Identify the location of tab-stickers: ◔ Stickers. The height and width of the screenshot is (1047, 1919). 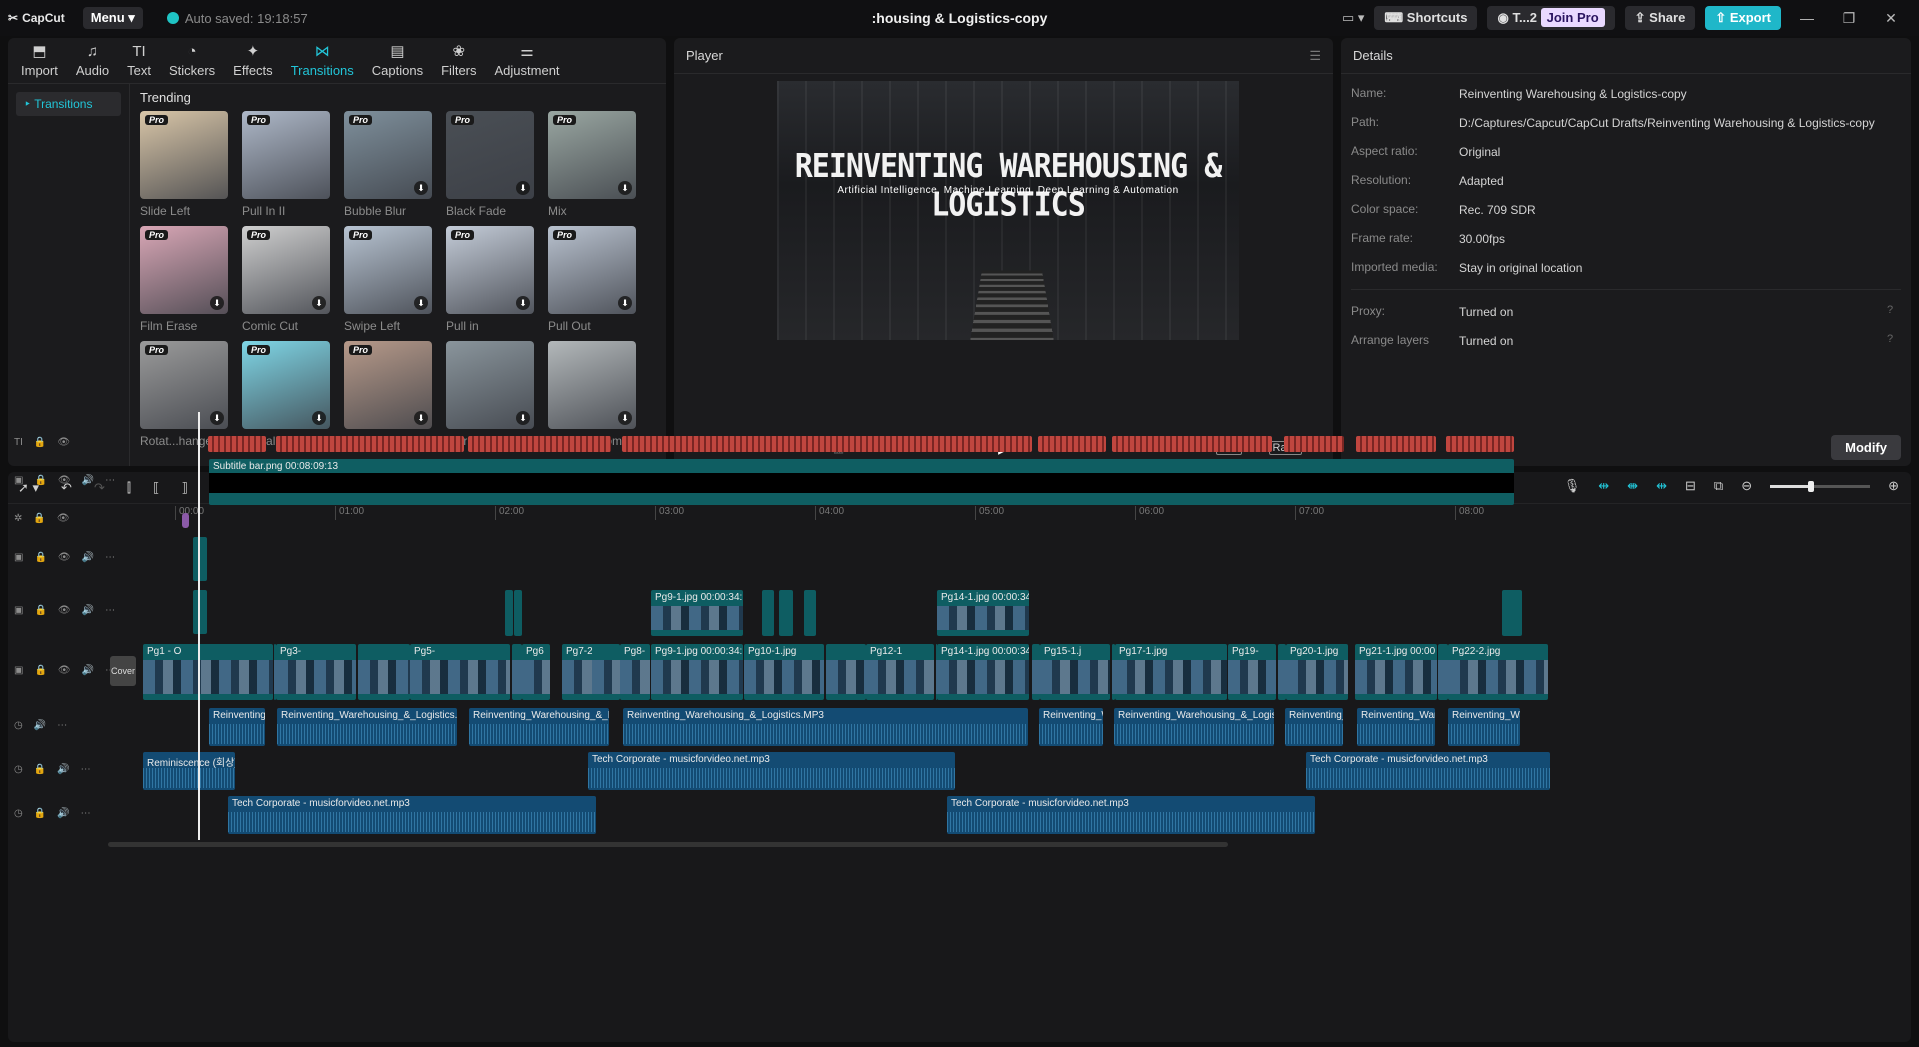
(192, 60).